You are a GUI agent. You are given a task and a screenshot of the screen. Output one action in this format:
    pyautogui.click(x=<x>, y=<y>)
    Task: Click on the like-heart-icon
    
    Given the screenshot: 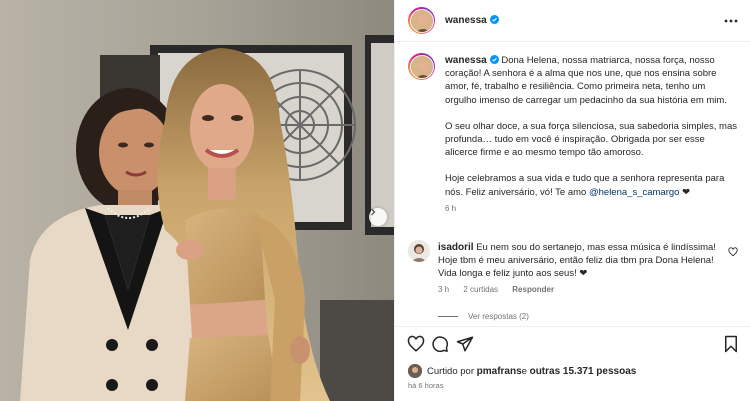 What is the action you would take?
    pyautogui.click(x=416, y=344)
    